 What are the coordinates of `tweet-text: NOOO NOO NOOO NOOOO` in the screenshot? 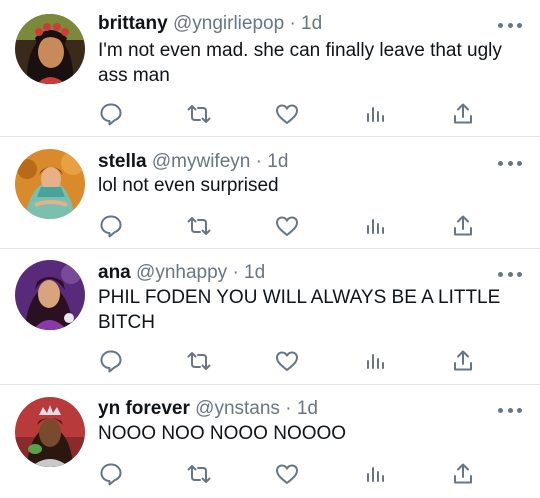 It's located at (222, 433).